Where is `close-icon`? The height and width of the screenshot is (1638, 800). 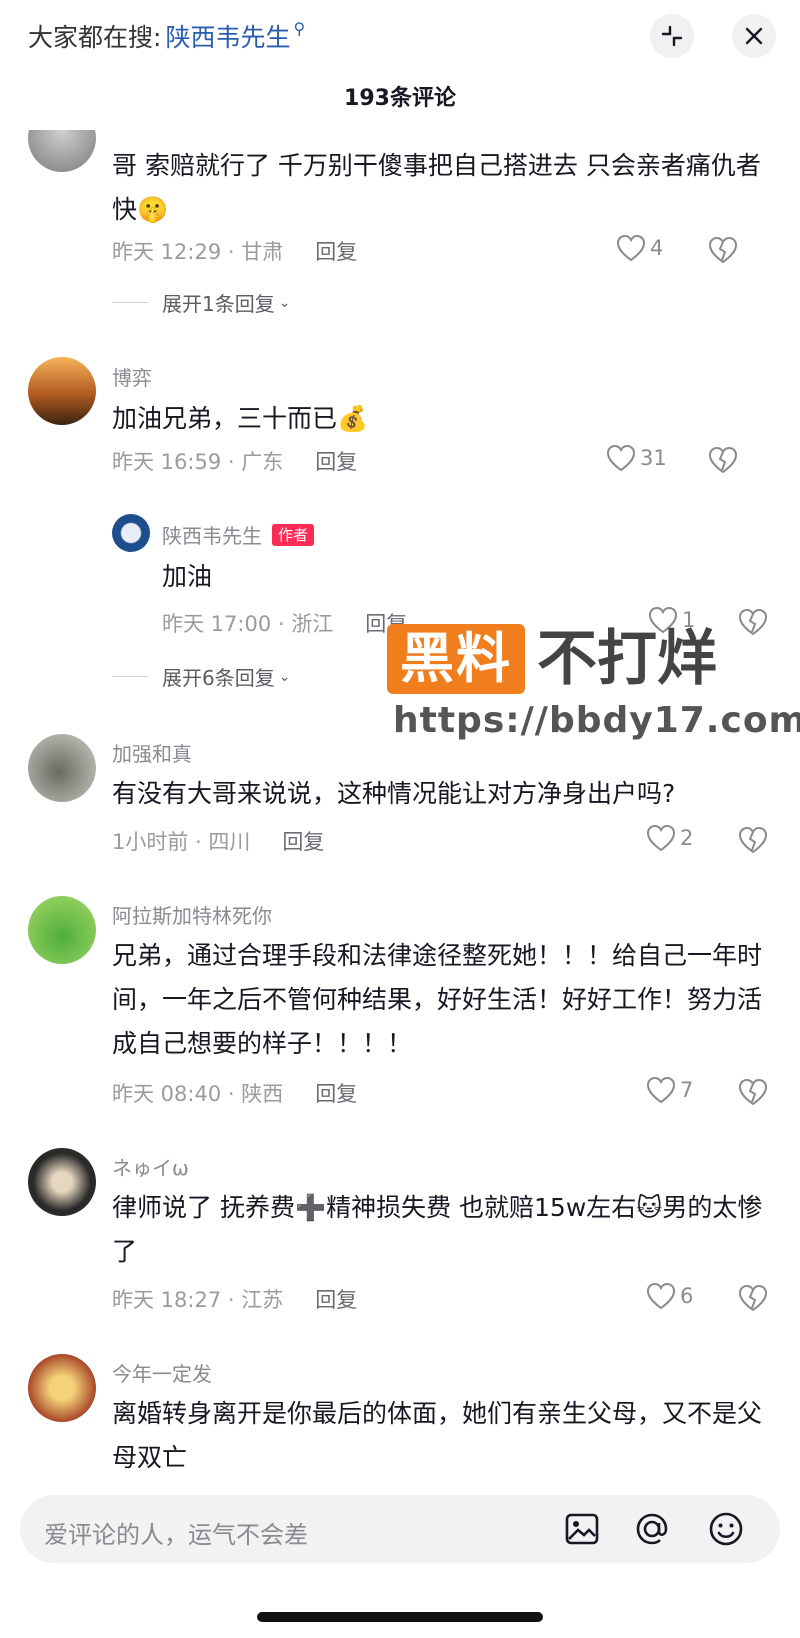
close-icon is located at coordinates (754, 36).